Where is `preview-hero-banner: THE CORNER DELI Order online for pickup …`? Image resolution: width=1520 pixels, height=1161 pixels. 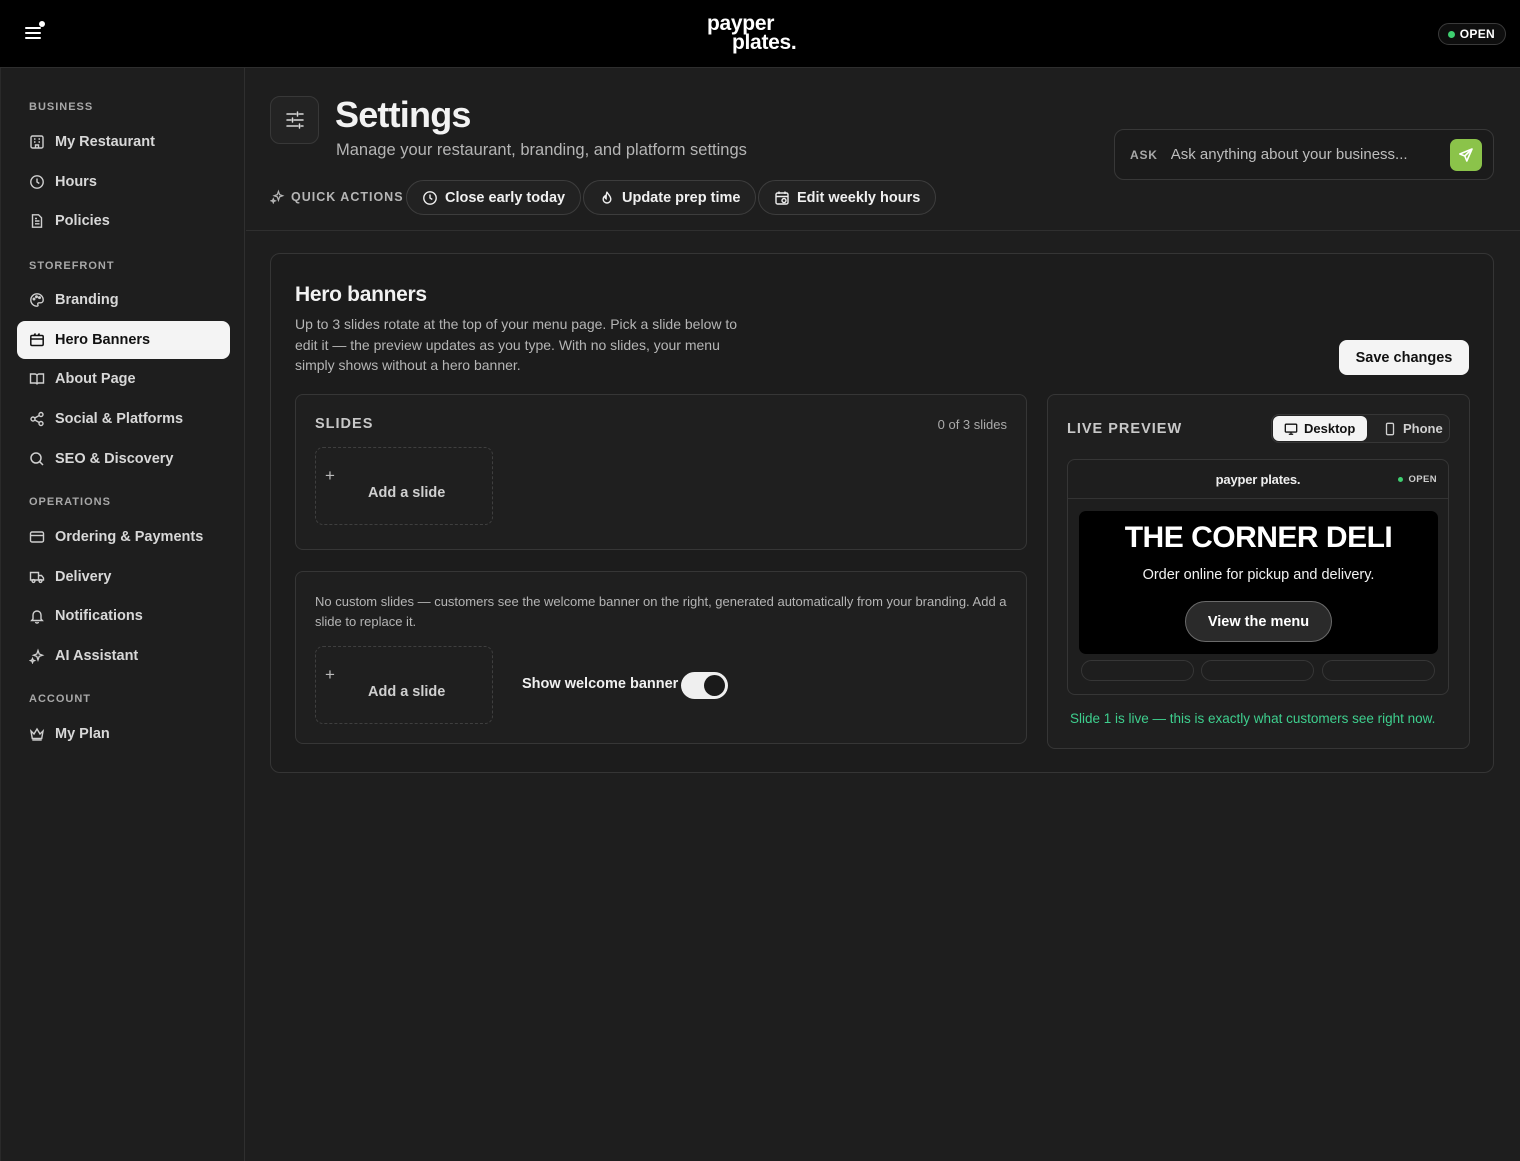
preview-hero-banner: THE CORNER DELI Order online for pickup … is located at coordinates (1258, 582).